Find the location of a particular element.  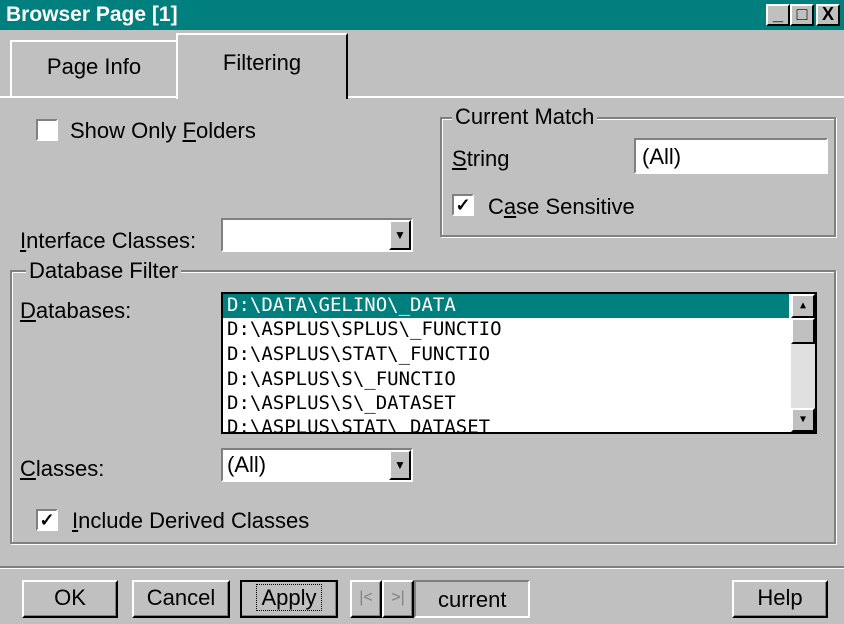

databases-label: Databases: is located at coordinates (75, 311).